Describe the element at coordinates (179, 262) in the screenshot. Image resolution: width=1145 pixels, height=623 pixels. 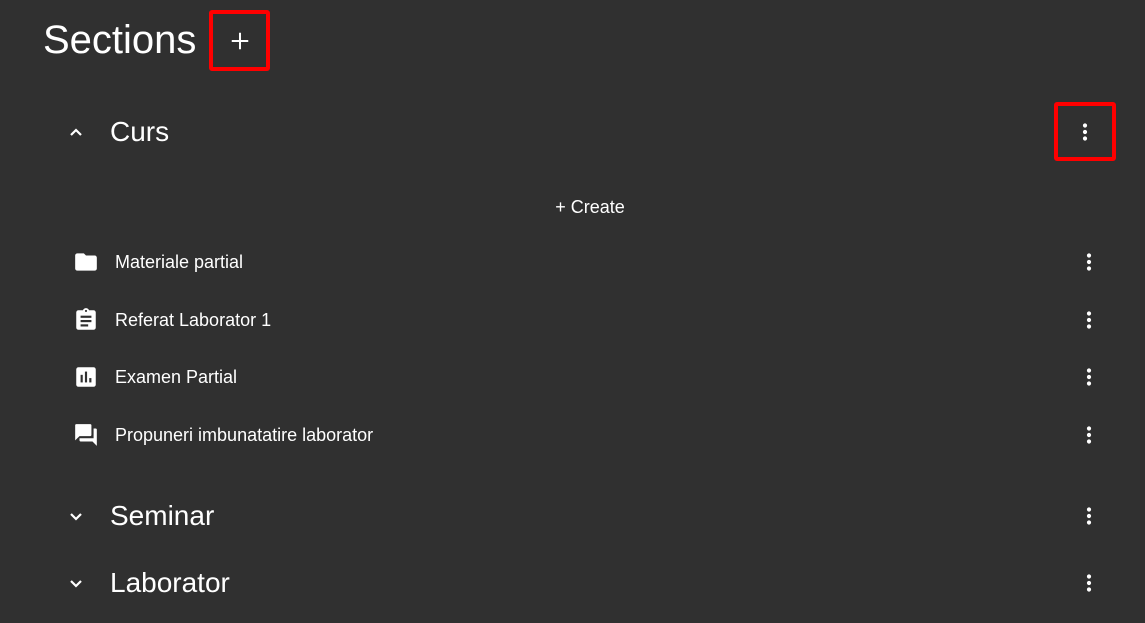
I see `item-label: Materiale partial` at that location.